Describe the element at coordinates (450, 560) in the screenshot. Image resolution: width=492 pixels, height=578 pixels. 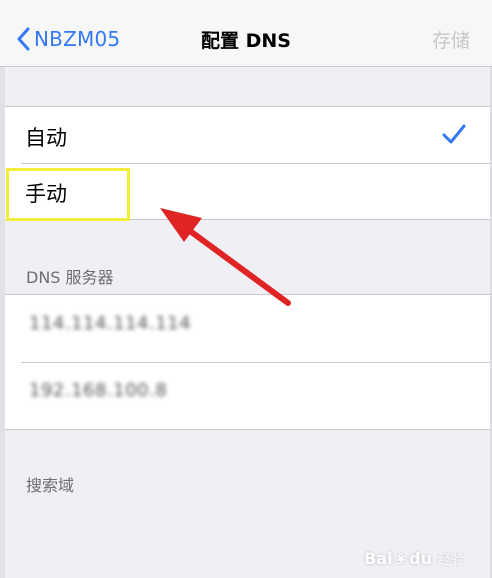
I see `watermark-sub: 经验` at that location.